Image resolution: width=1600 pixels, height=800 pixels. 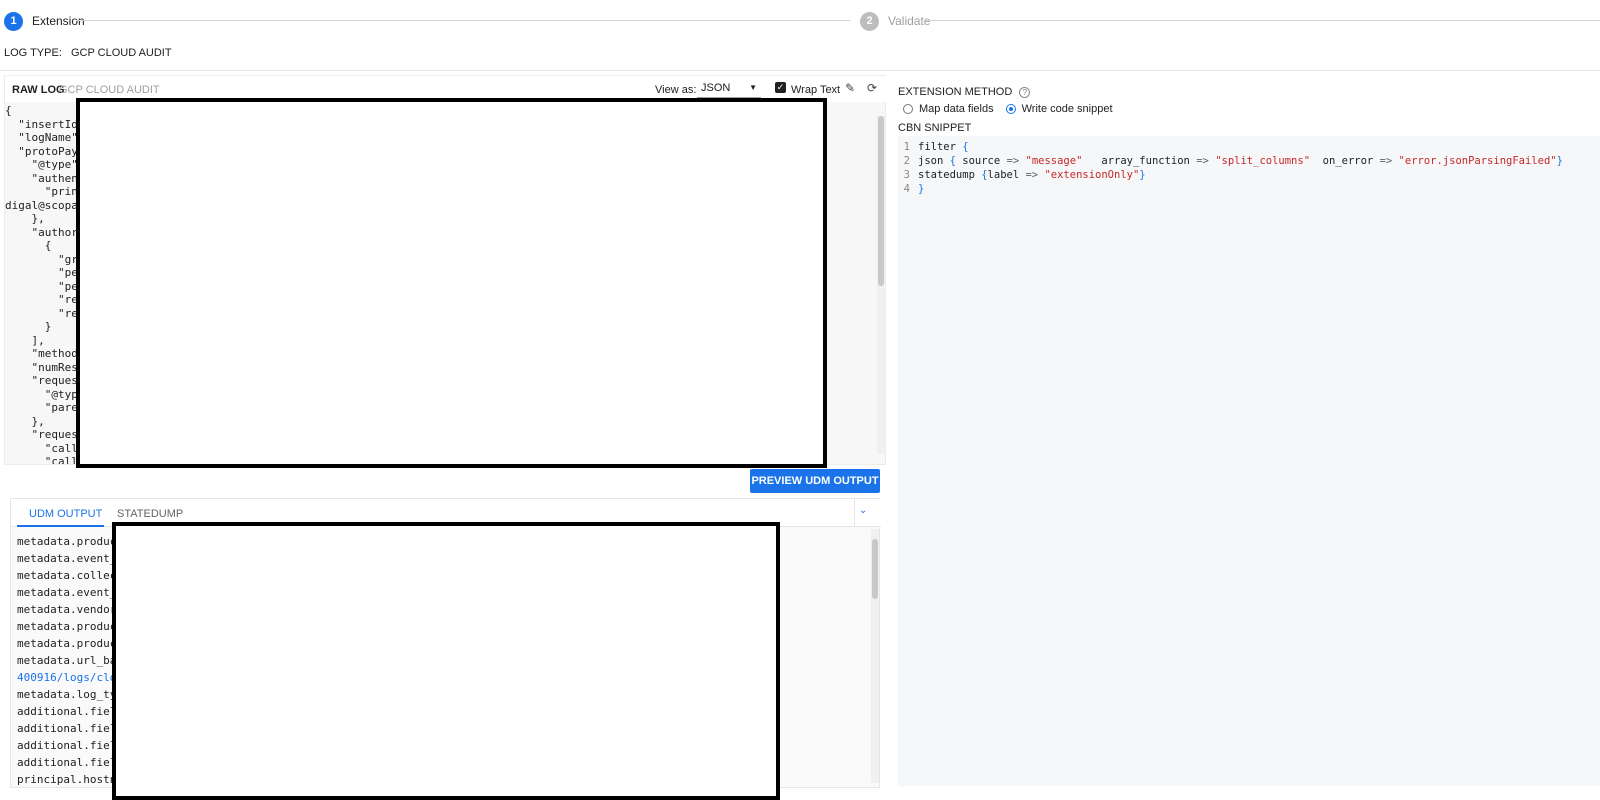 I want to click on active-tab-indicator, so click(x=60, y=526).